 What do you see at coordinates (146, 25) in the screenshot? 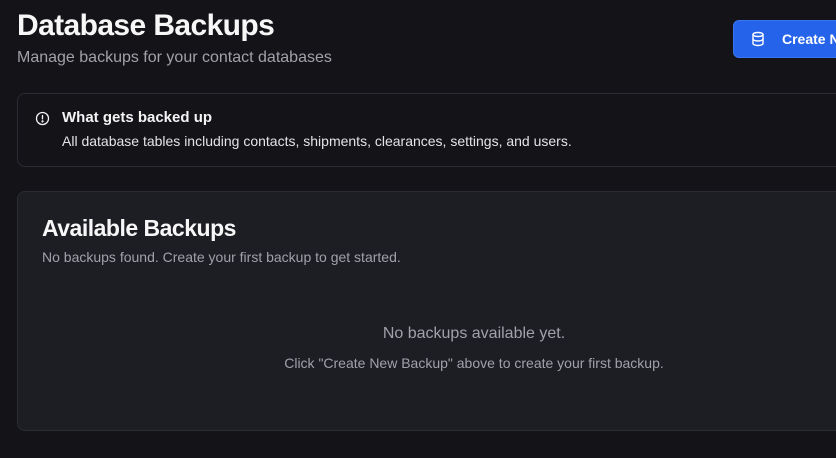
I see `page-title: Database Backups` at bounding box center [146, 25].